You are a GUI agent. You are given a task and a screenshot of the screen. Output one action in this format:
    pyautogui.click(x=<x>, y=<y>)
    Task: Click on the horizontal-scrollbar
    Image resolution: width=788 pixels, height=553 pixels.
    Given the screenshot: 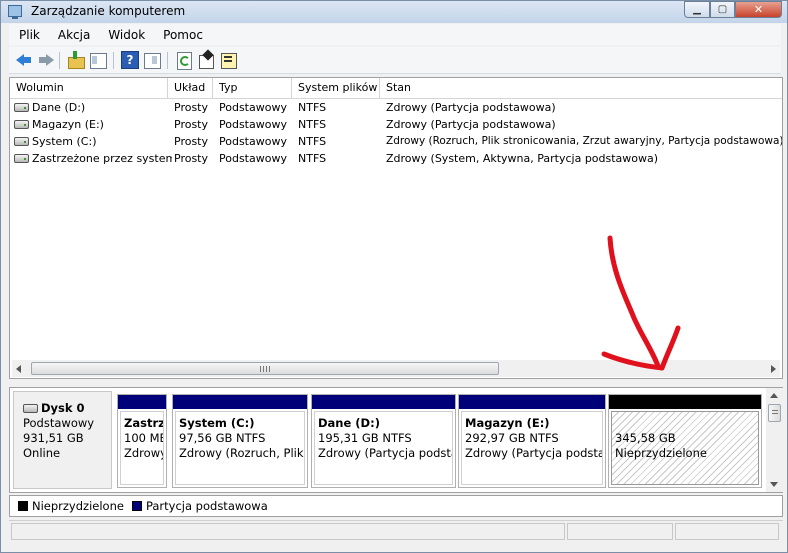 What is the action you would take?
    pyautogui.click(x=396, y=368)
    